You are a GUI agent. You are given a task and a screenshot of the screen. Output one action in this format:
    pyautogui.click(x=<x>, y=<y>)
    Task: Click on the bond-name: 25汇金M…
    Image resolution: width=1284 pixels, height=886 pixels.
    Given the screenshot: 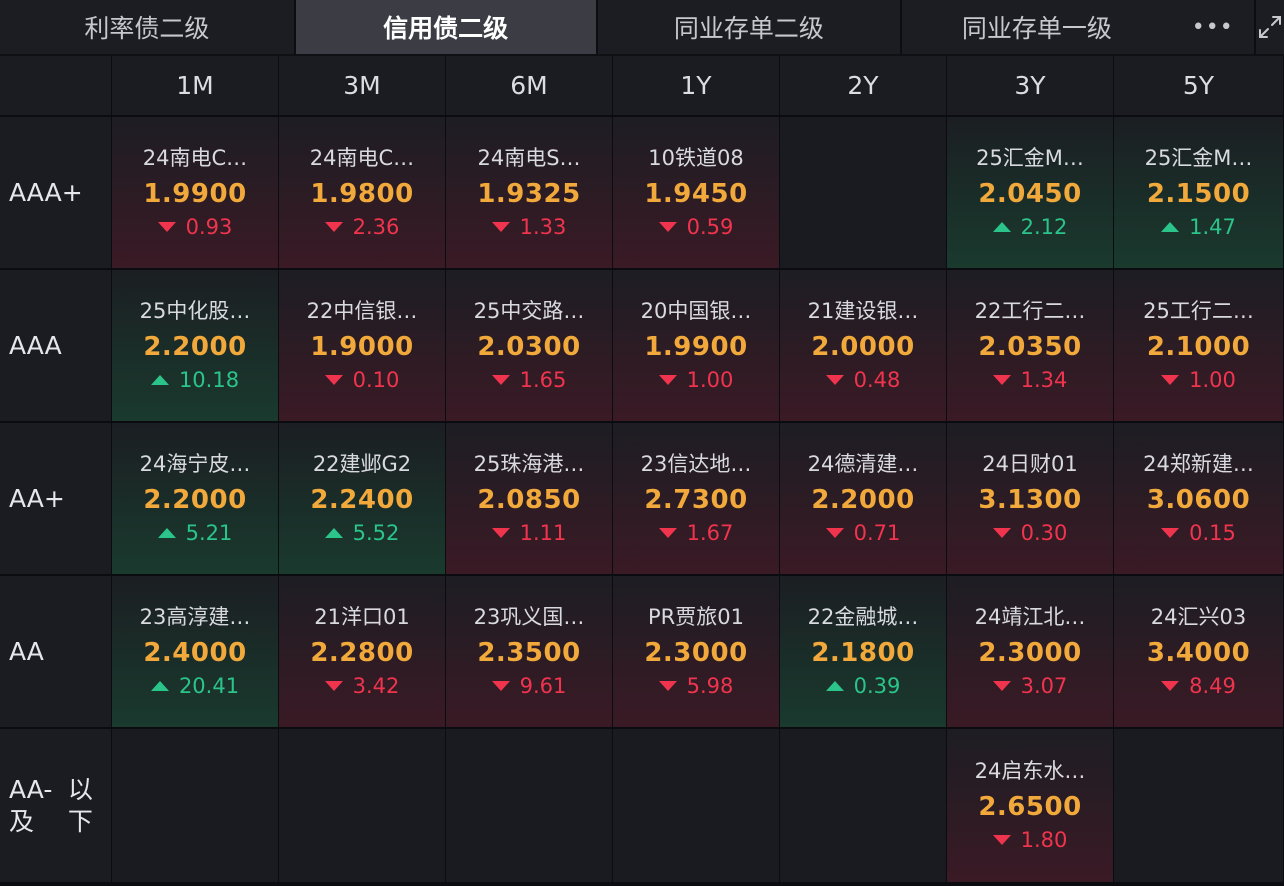 What is the action you would take?
    pyautogui.click(x=1030, y=158)
    